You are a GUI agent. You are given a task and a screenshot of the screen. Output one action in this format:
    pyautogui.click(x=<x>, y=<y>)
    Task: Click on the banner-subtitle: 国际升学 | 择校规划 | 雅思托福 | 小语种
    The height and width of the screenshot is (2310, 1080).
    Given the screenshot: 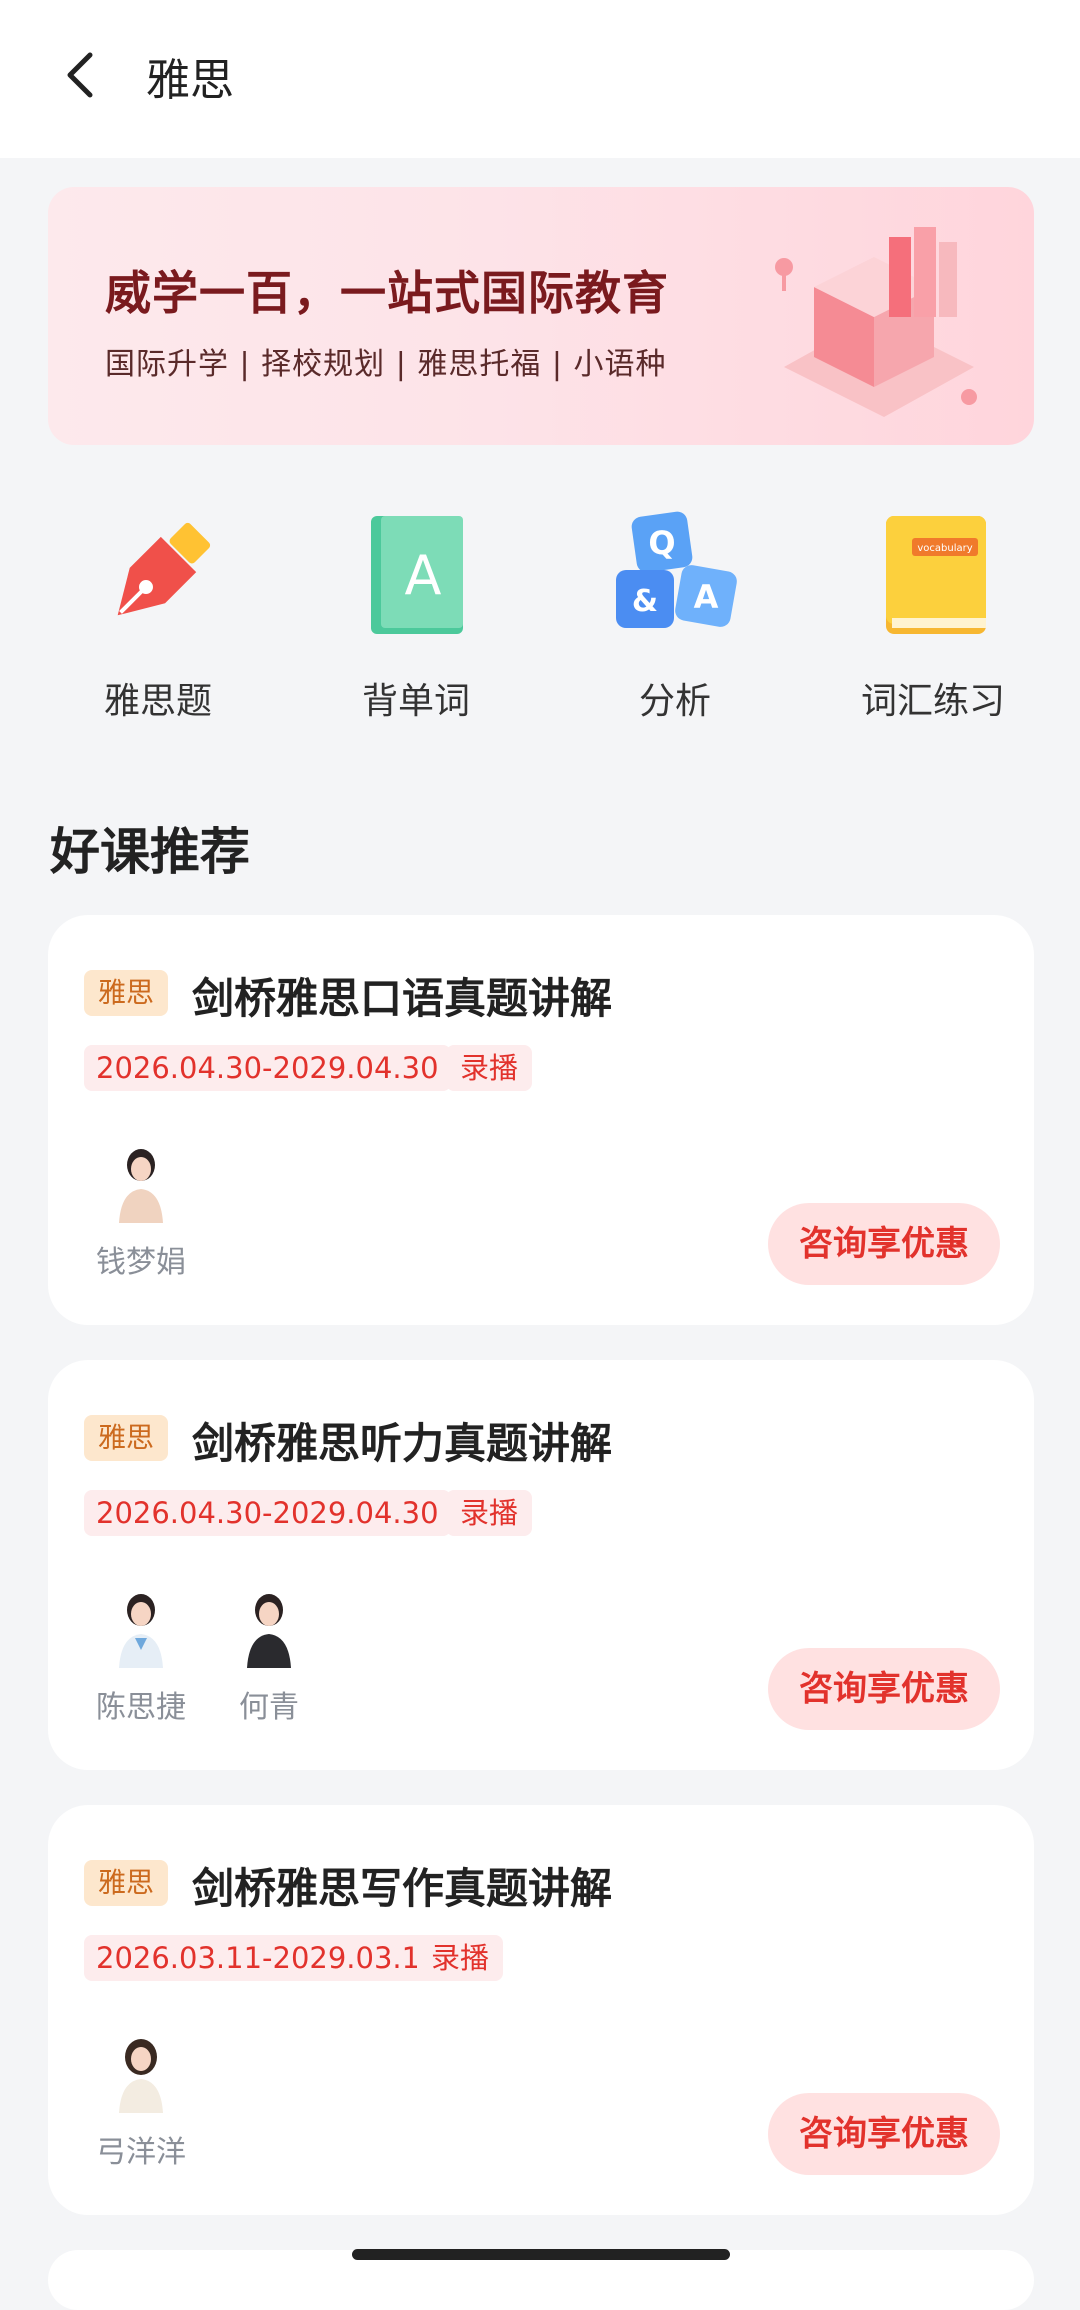 What is the action you would take?
    pyautogui.click(x=386, y=364)
    